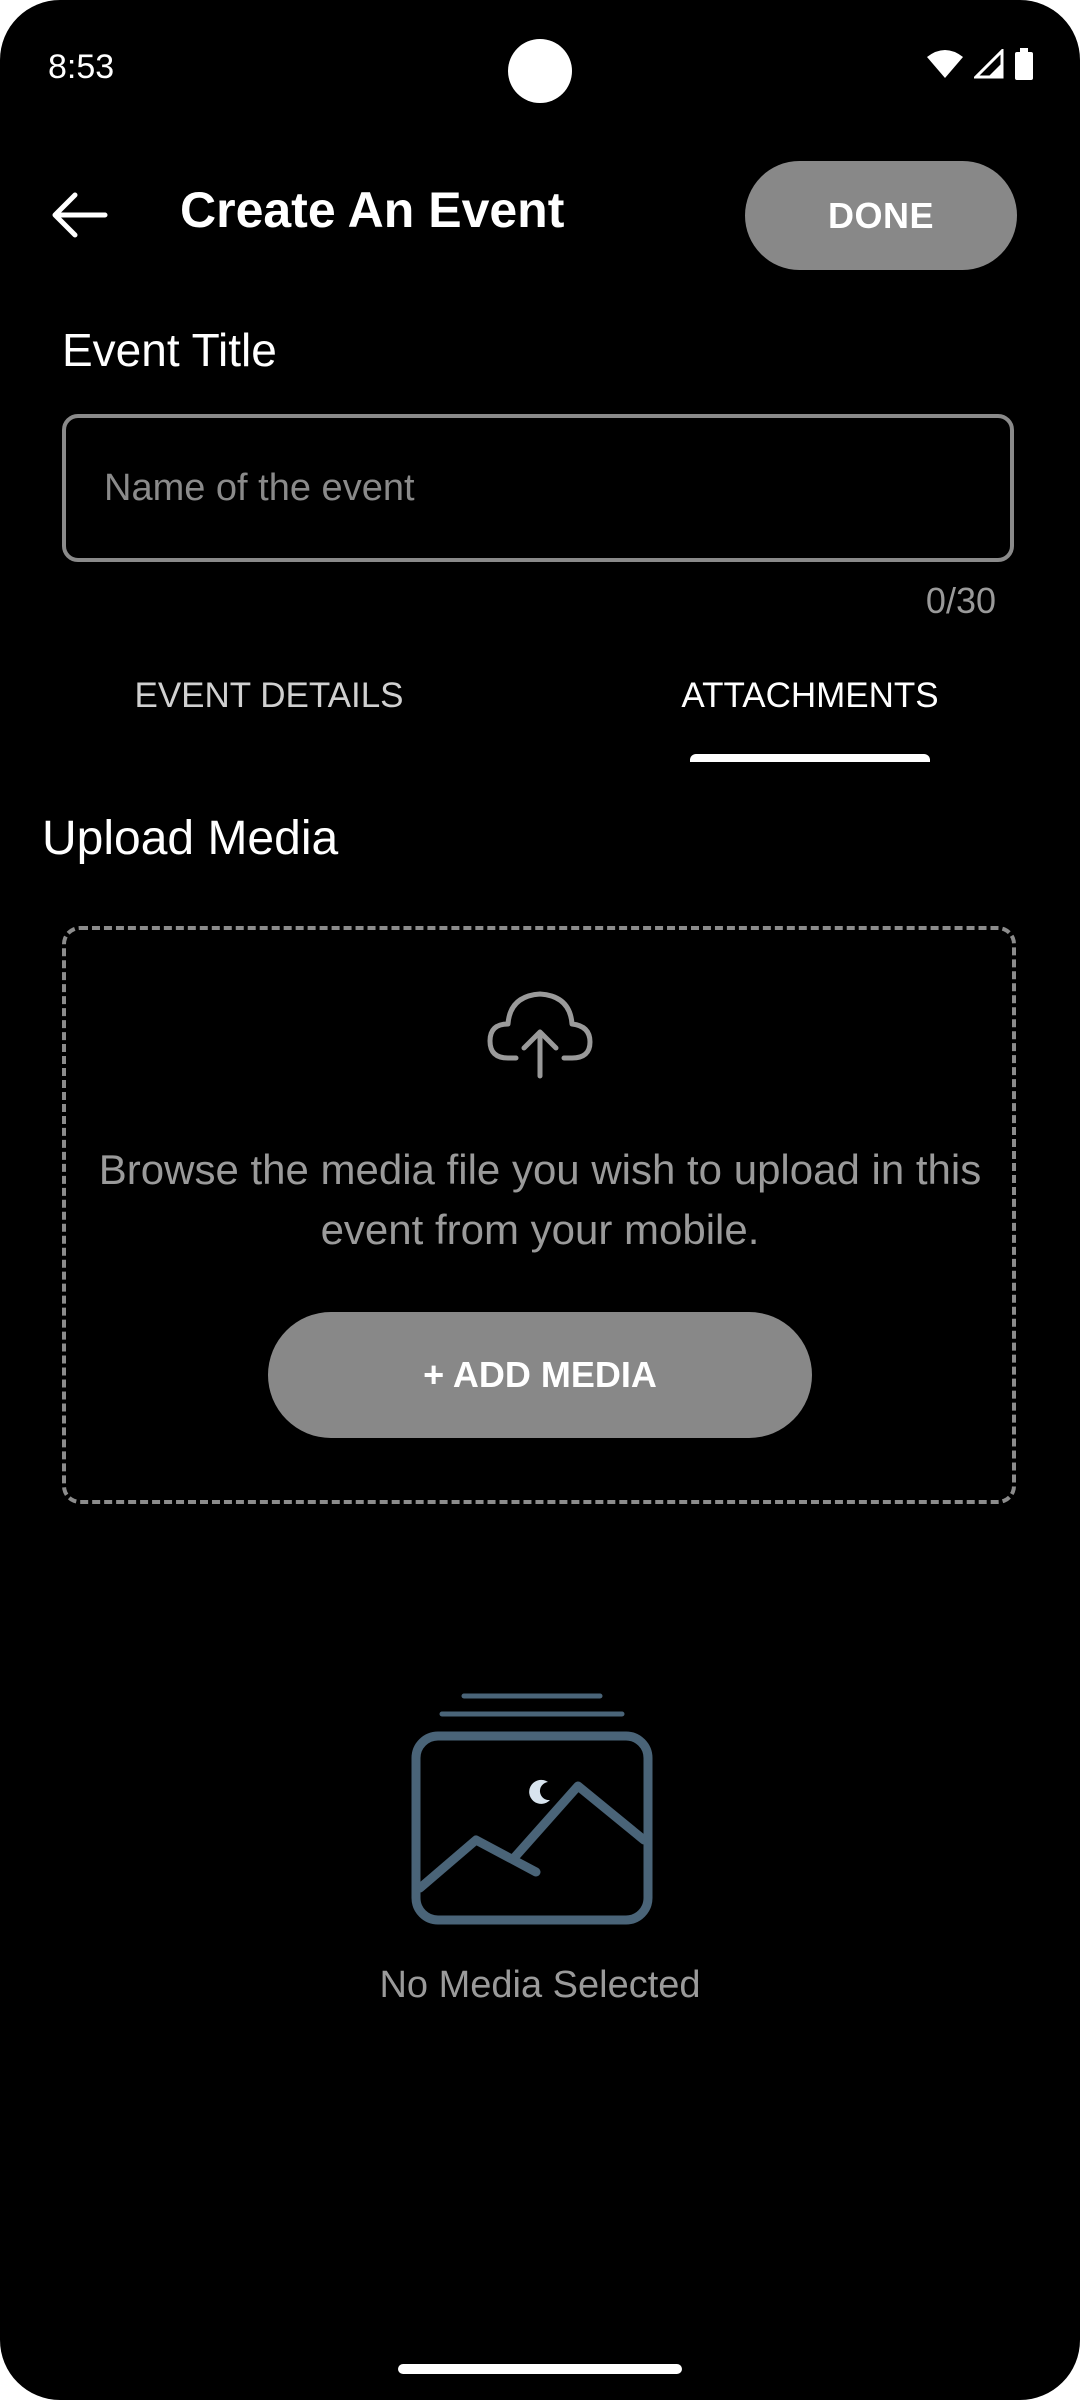 The width and height of the screenshot is (1080, 2400). Describe the element at coordinates (540, 71) in the screenshot. I see `camera-cutout` at that location.